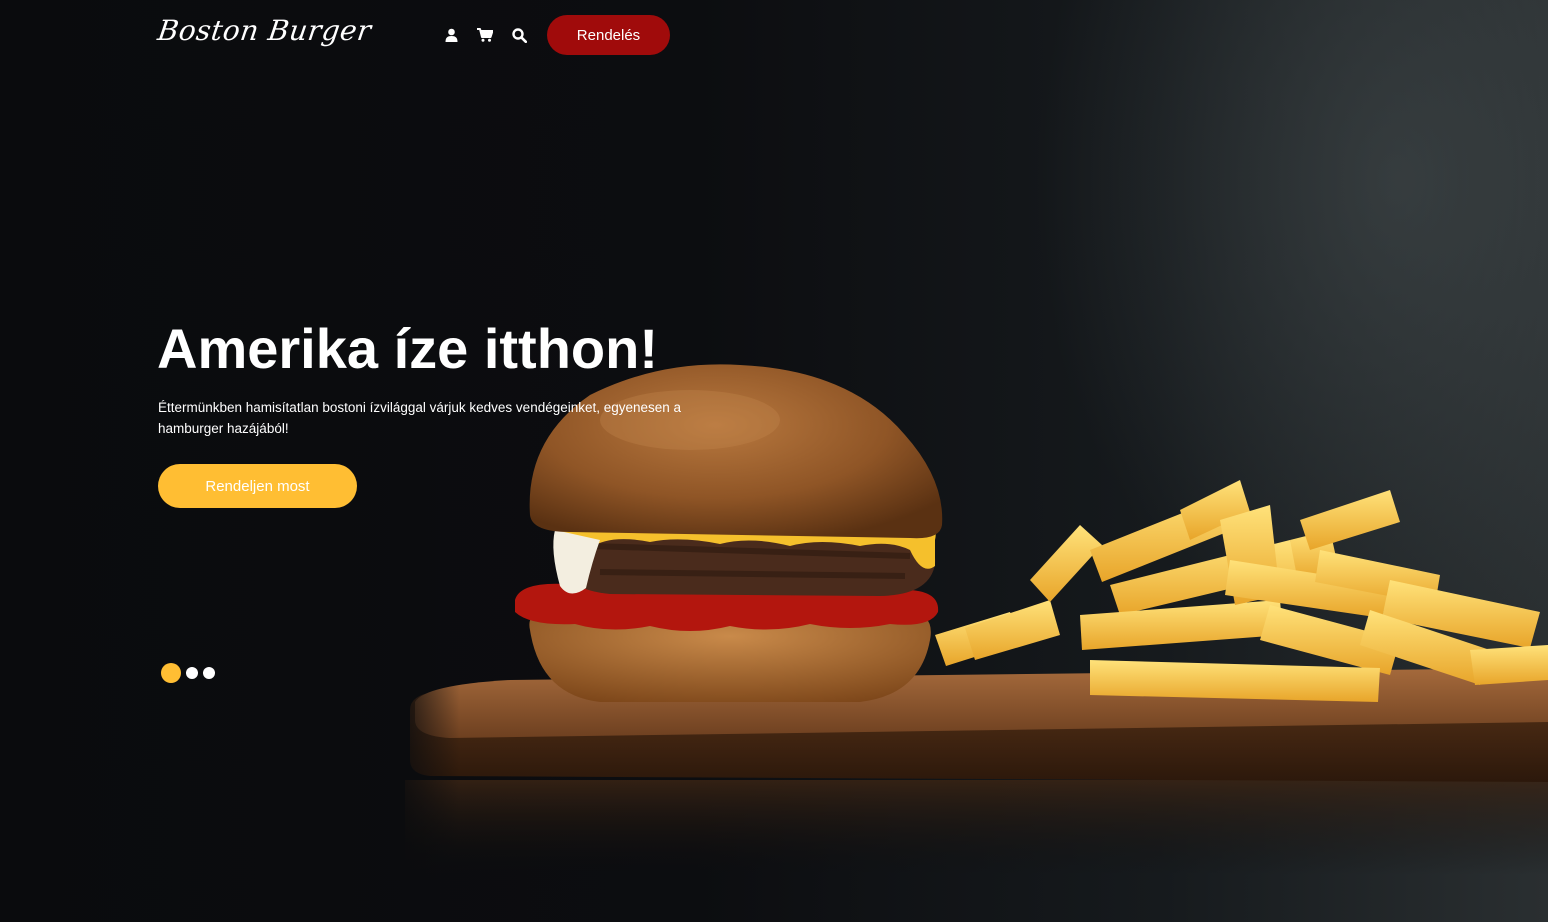 This screenshot has width=1548, height=922. What do you see at coordinates (265, 30) in the screenshot?
I see `logo: Boston Burger` at bounding box center [265, 30].